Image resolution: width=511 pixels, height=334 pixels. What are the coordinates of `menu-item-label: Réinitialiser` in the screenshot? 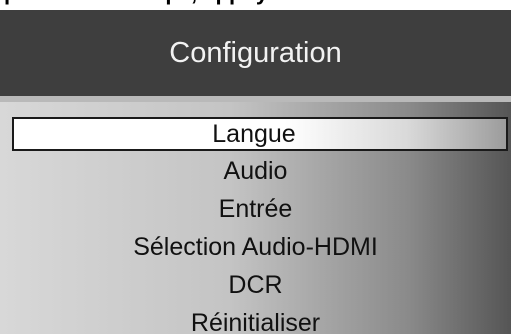 It's located at (255, 321).